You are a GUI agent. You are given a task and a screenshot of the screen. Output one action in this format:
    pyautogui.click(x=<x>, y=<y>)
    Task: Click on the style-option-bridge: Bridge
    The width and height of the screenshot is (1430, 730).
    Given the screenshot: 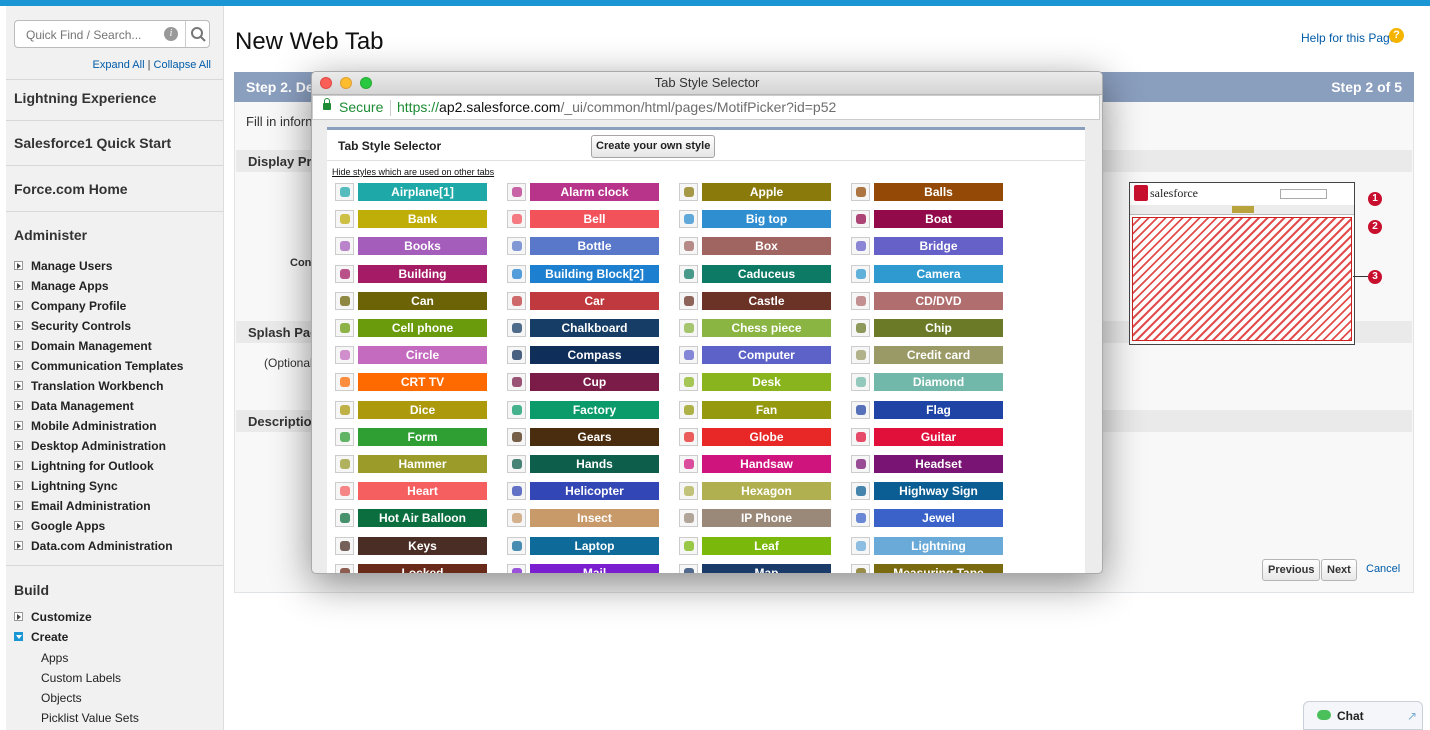 What is the action you would take?
    pyautogui.click(x=927, y=246)
    